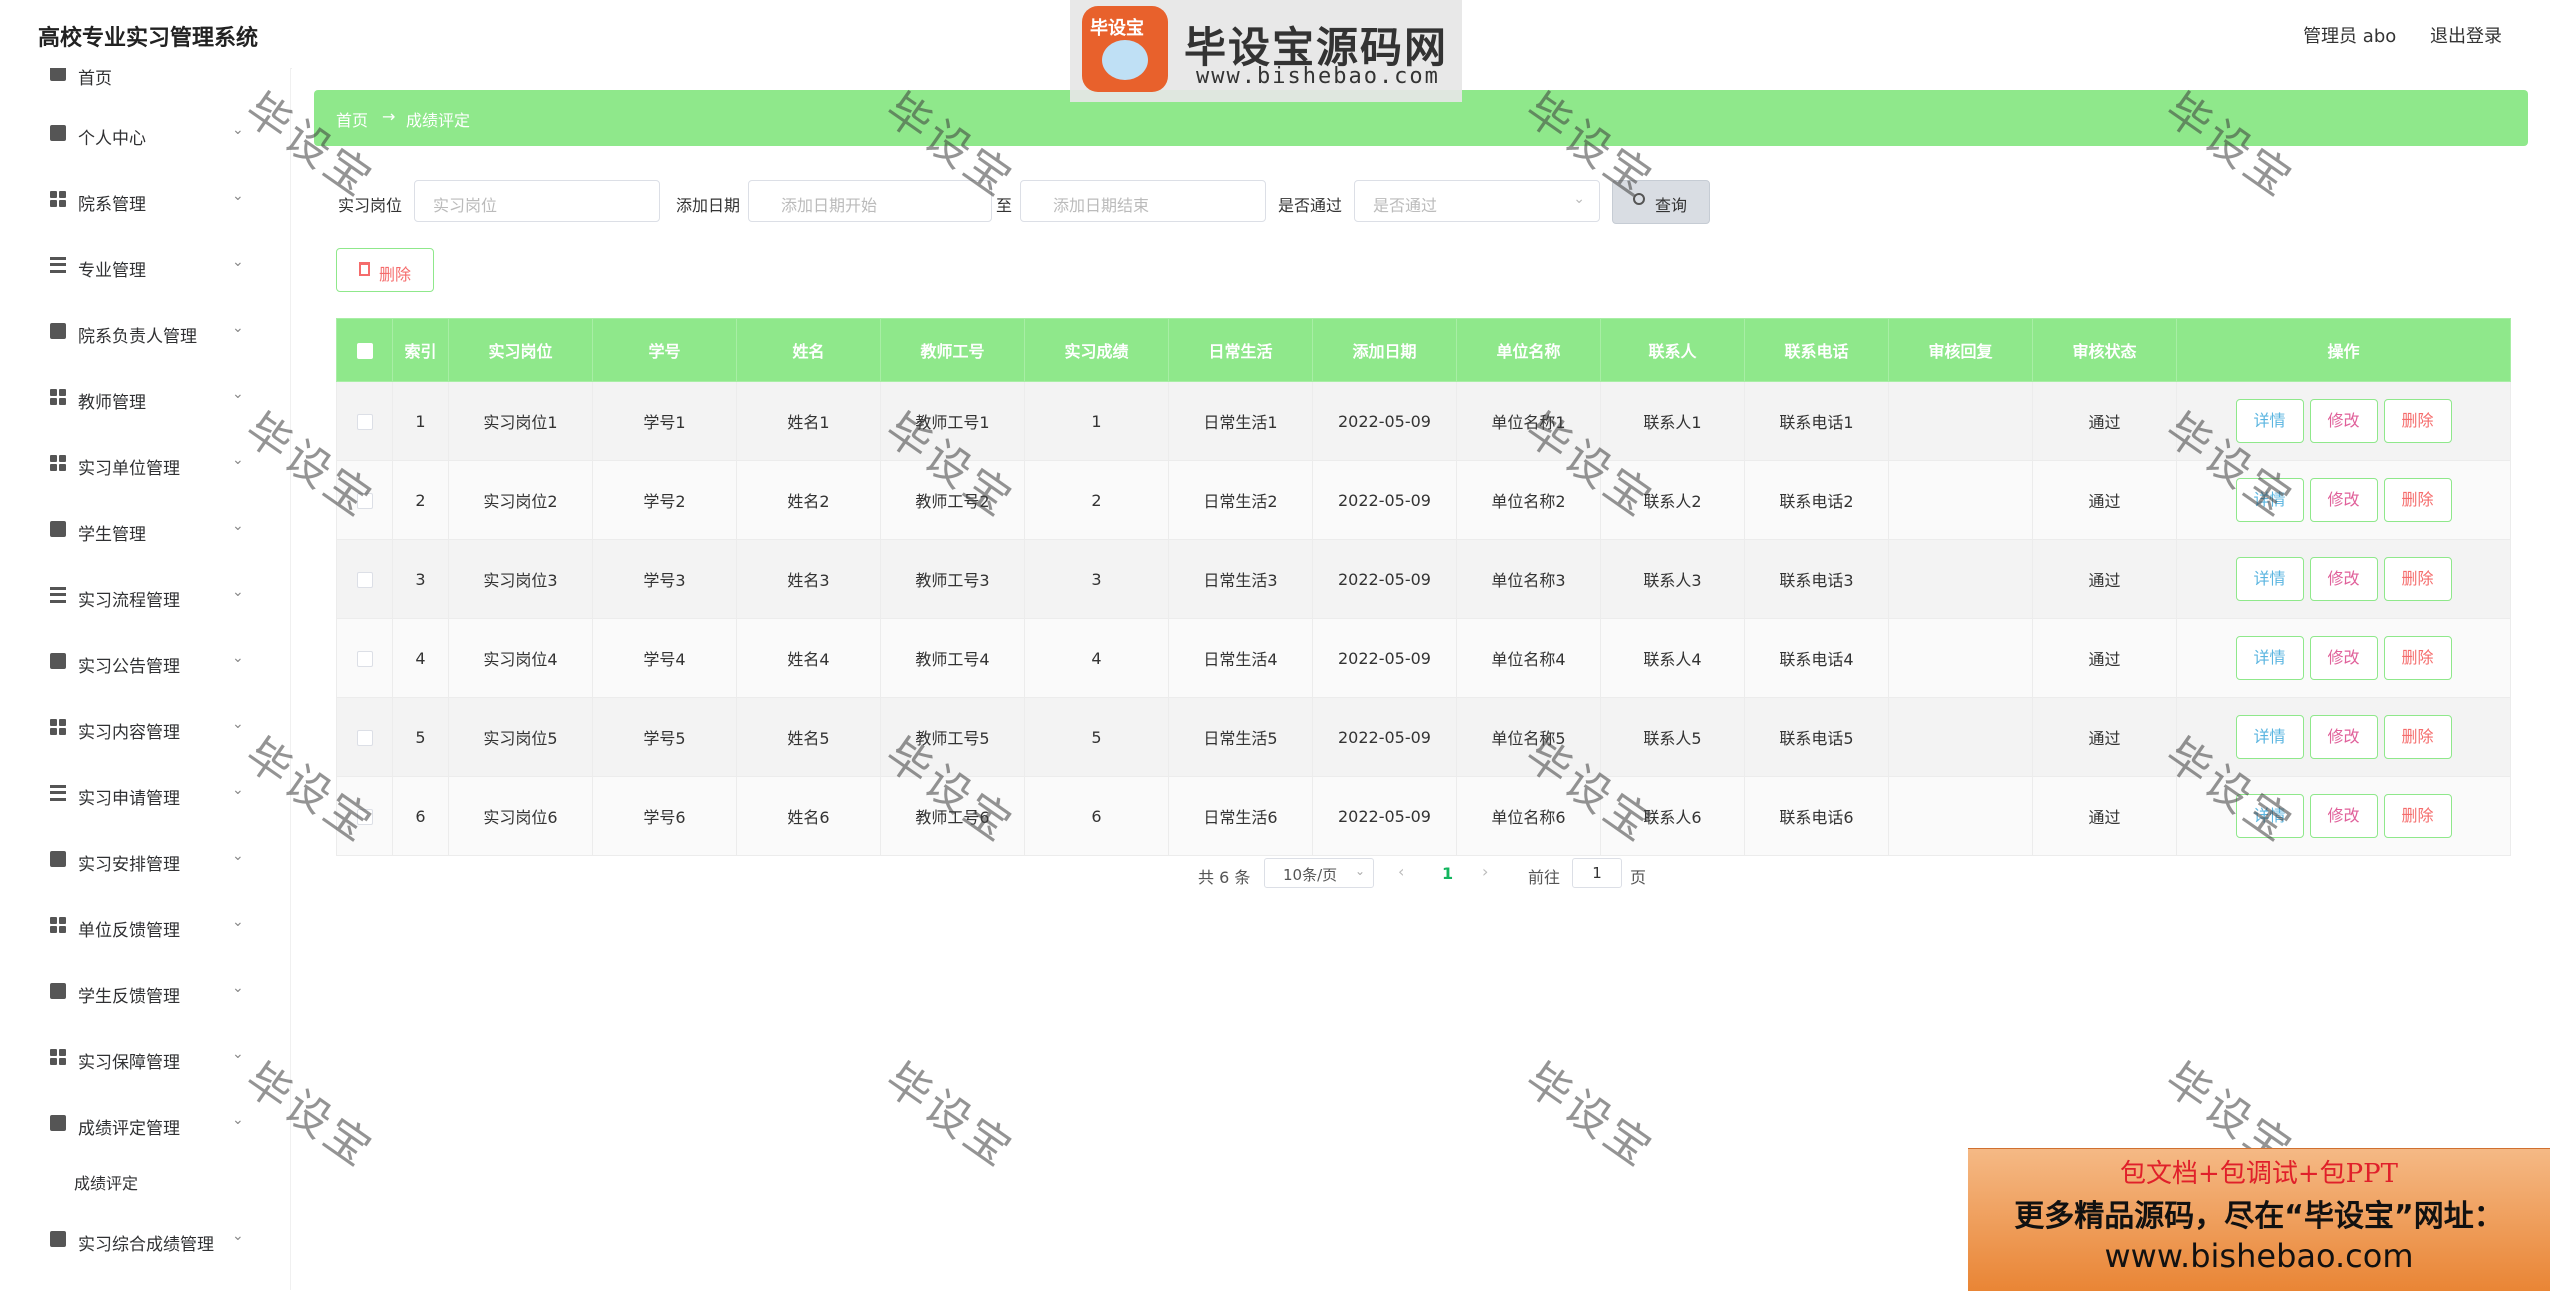  Describe the element at coordinates (145, 1124) in the screenshot. I see `sidebar-item-16: 成绩评定管理 ⌄` at that location.